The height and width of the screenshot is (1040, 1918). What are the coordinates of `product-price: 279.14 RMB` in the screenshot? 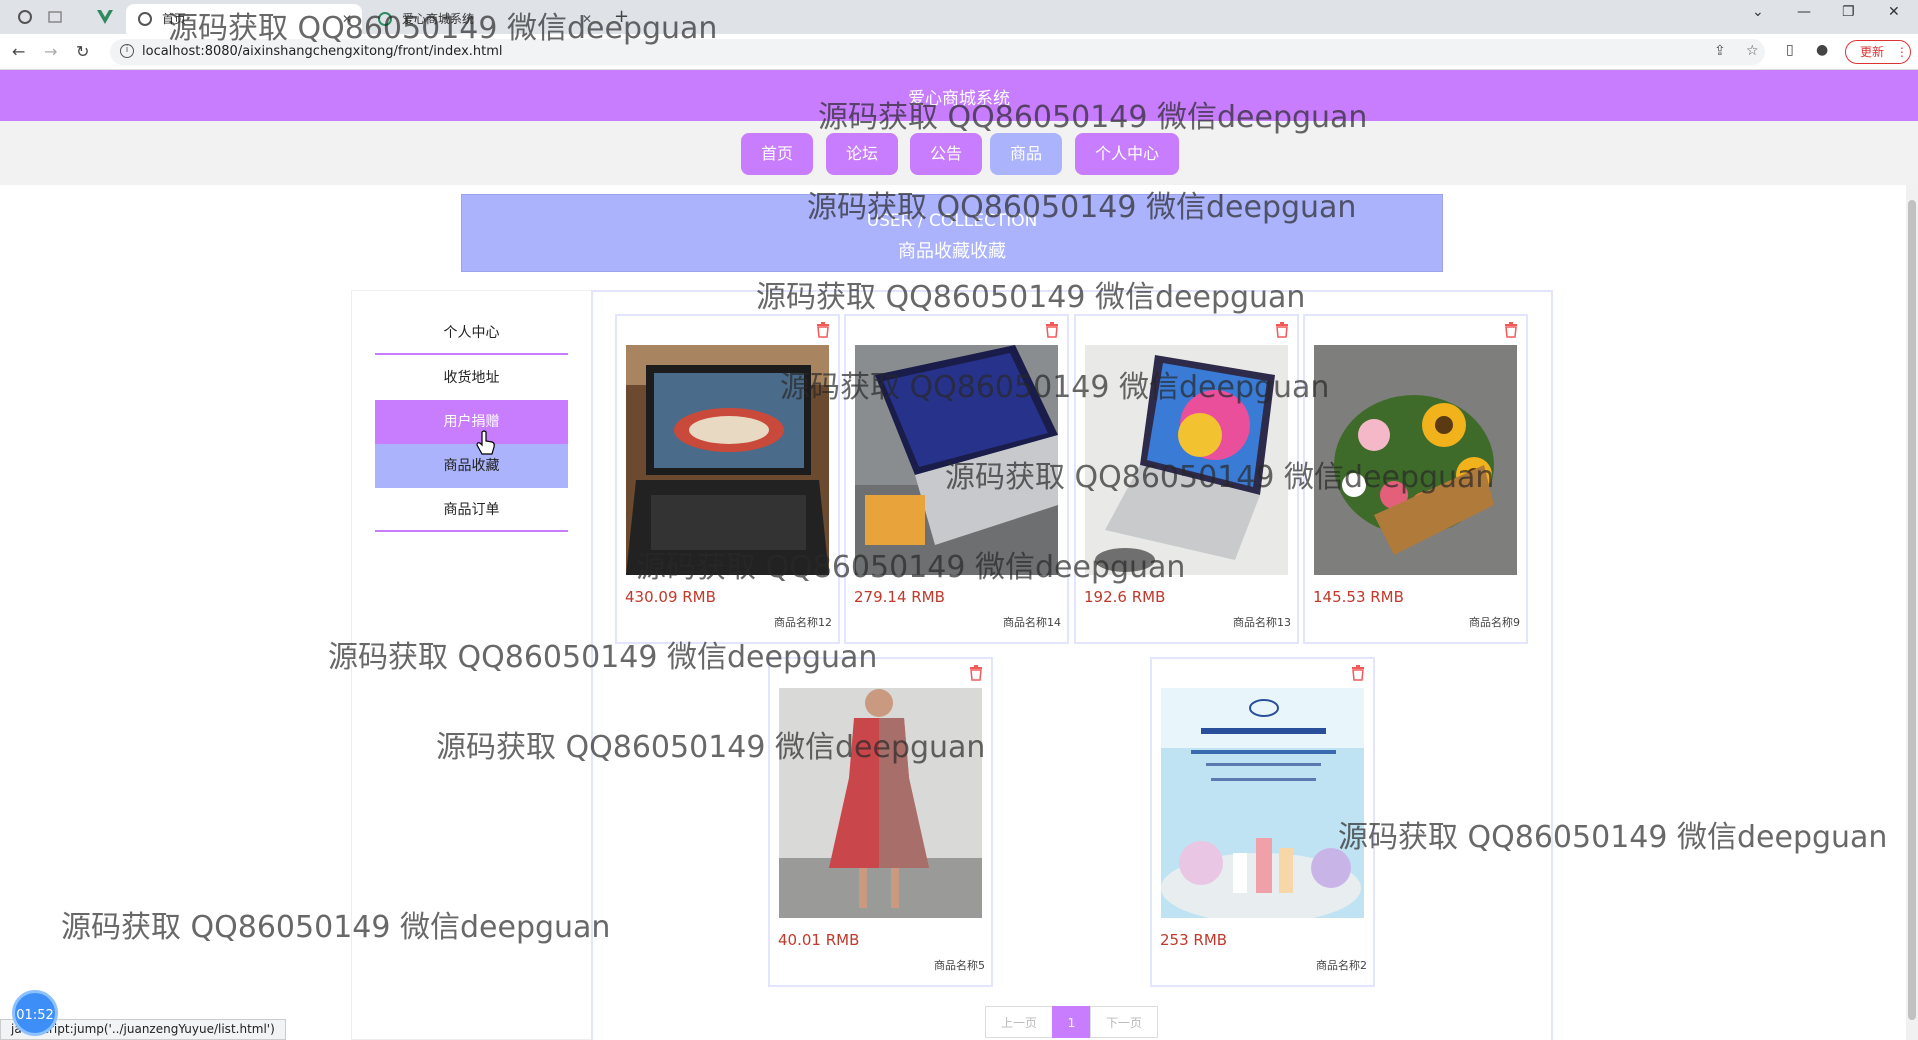 It's located at (899, 597).